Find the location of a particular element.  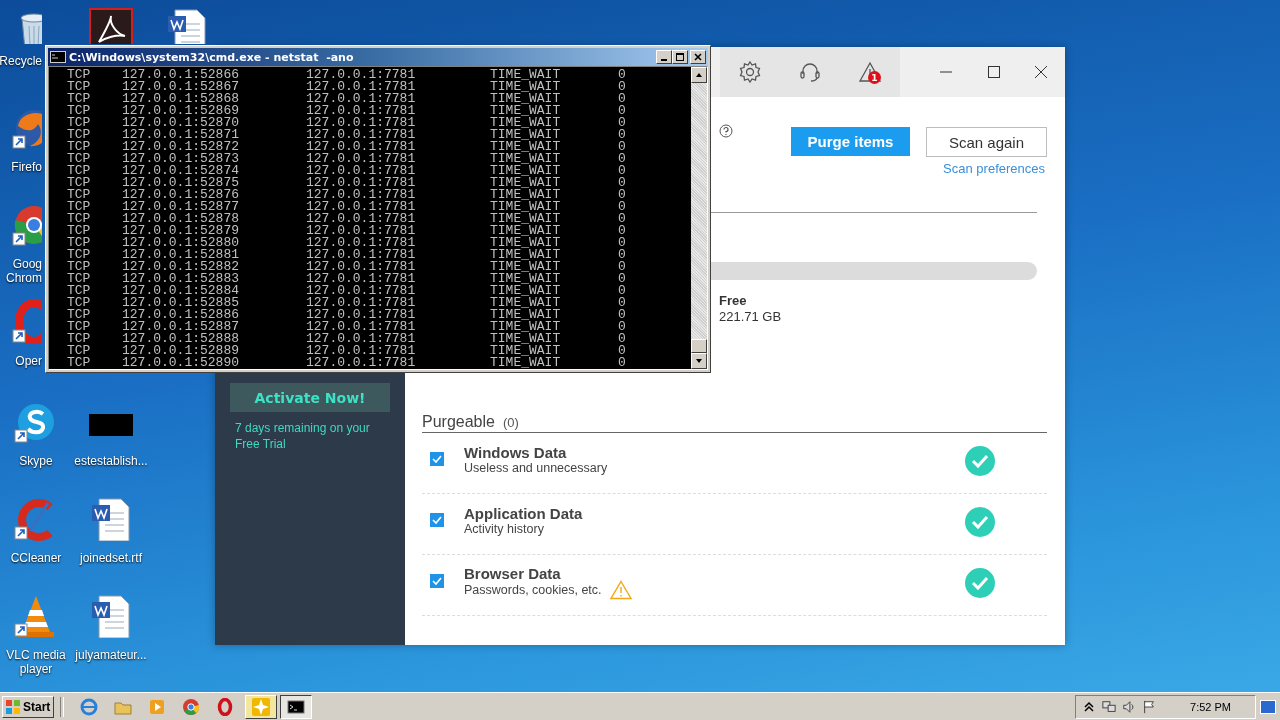

notification-badge: 1 is located at coordinates (874, 77).